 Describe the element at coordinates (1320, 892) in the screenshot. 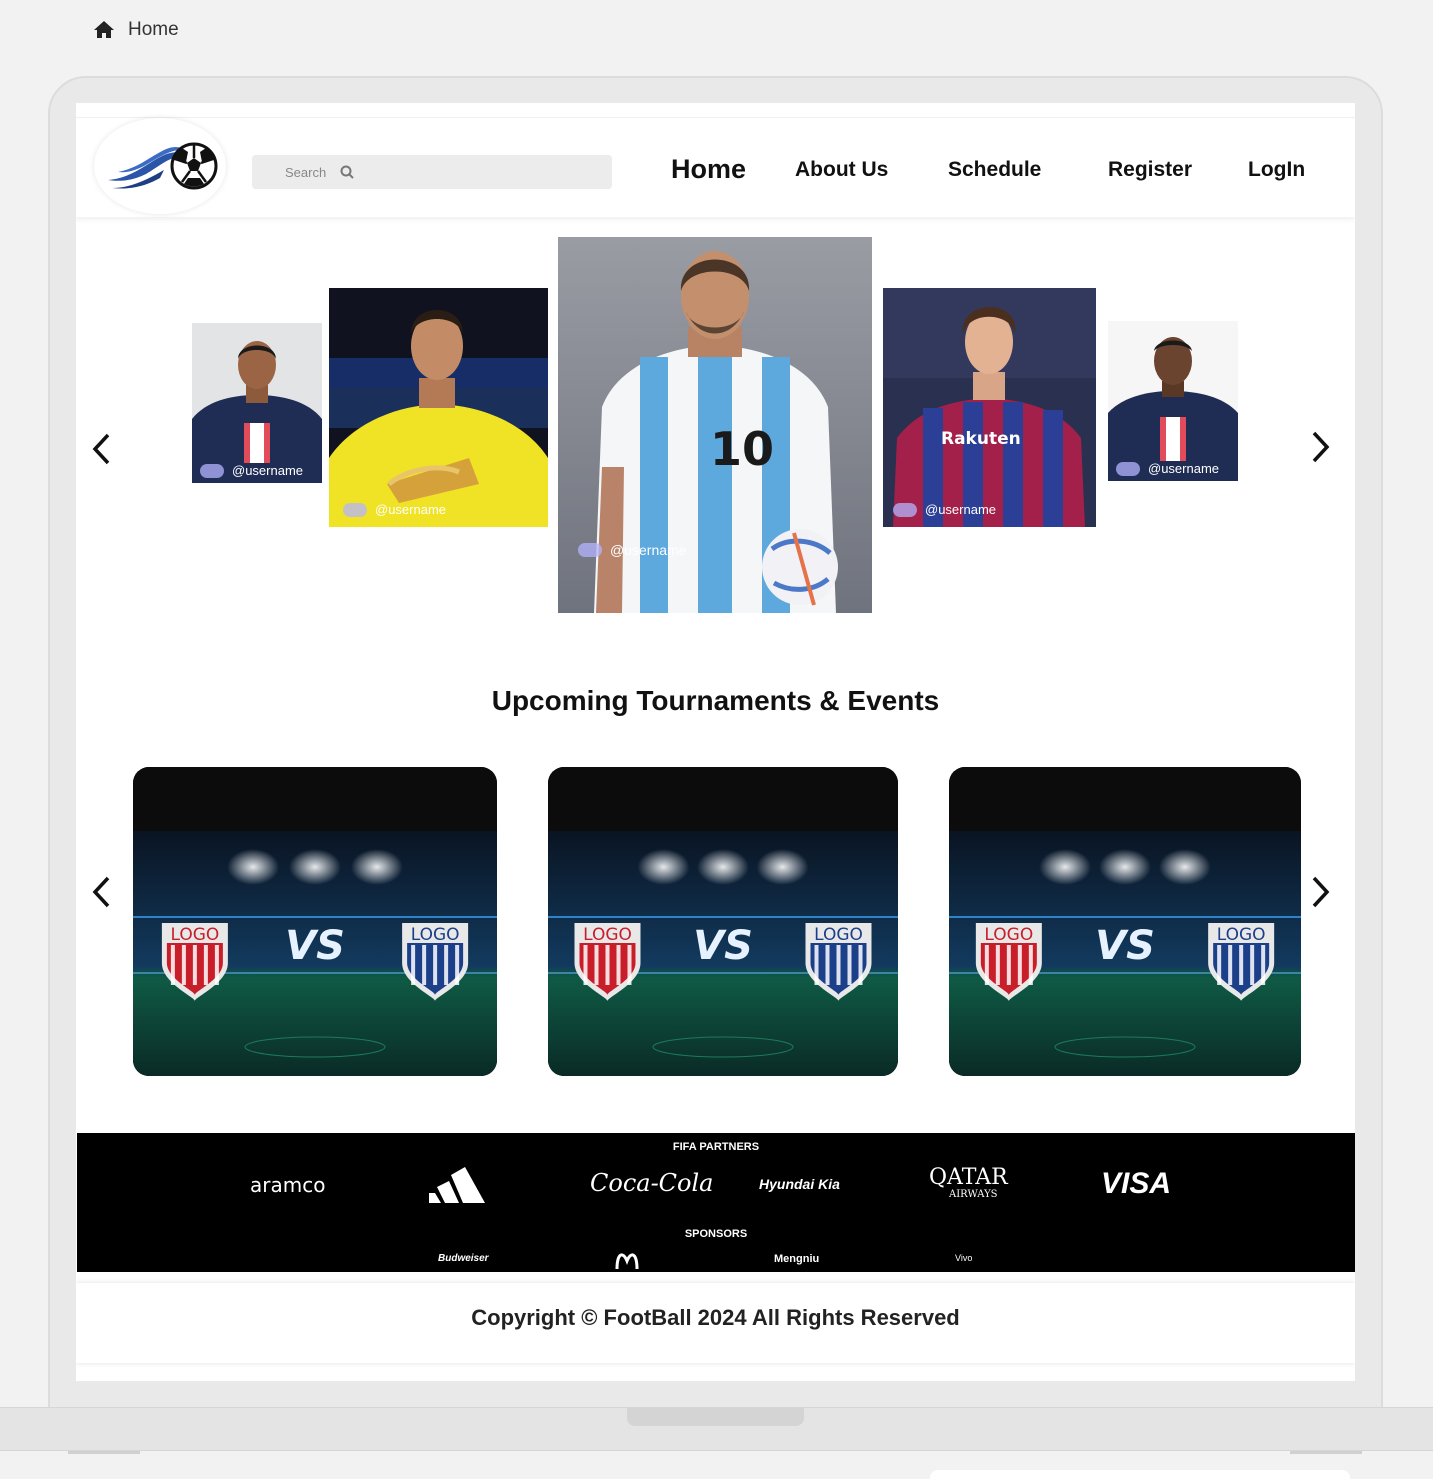

I see `events-next-icon` at that location.